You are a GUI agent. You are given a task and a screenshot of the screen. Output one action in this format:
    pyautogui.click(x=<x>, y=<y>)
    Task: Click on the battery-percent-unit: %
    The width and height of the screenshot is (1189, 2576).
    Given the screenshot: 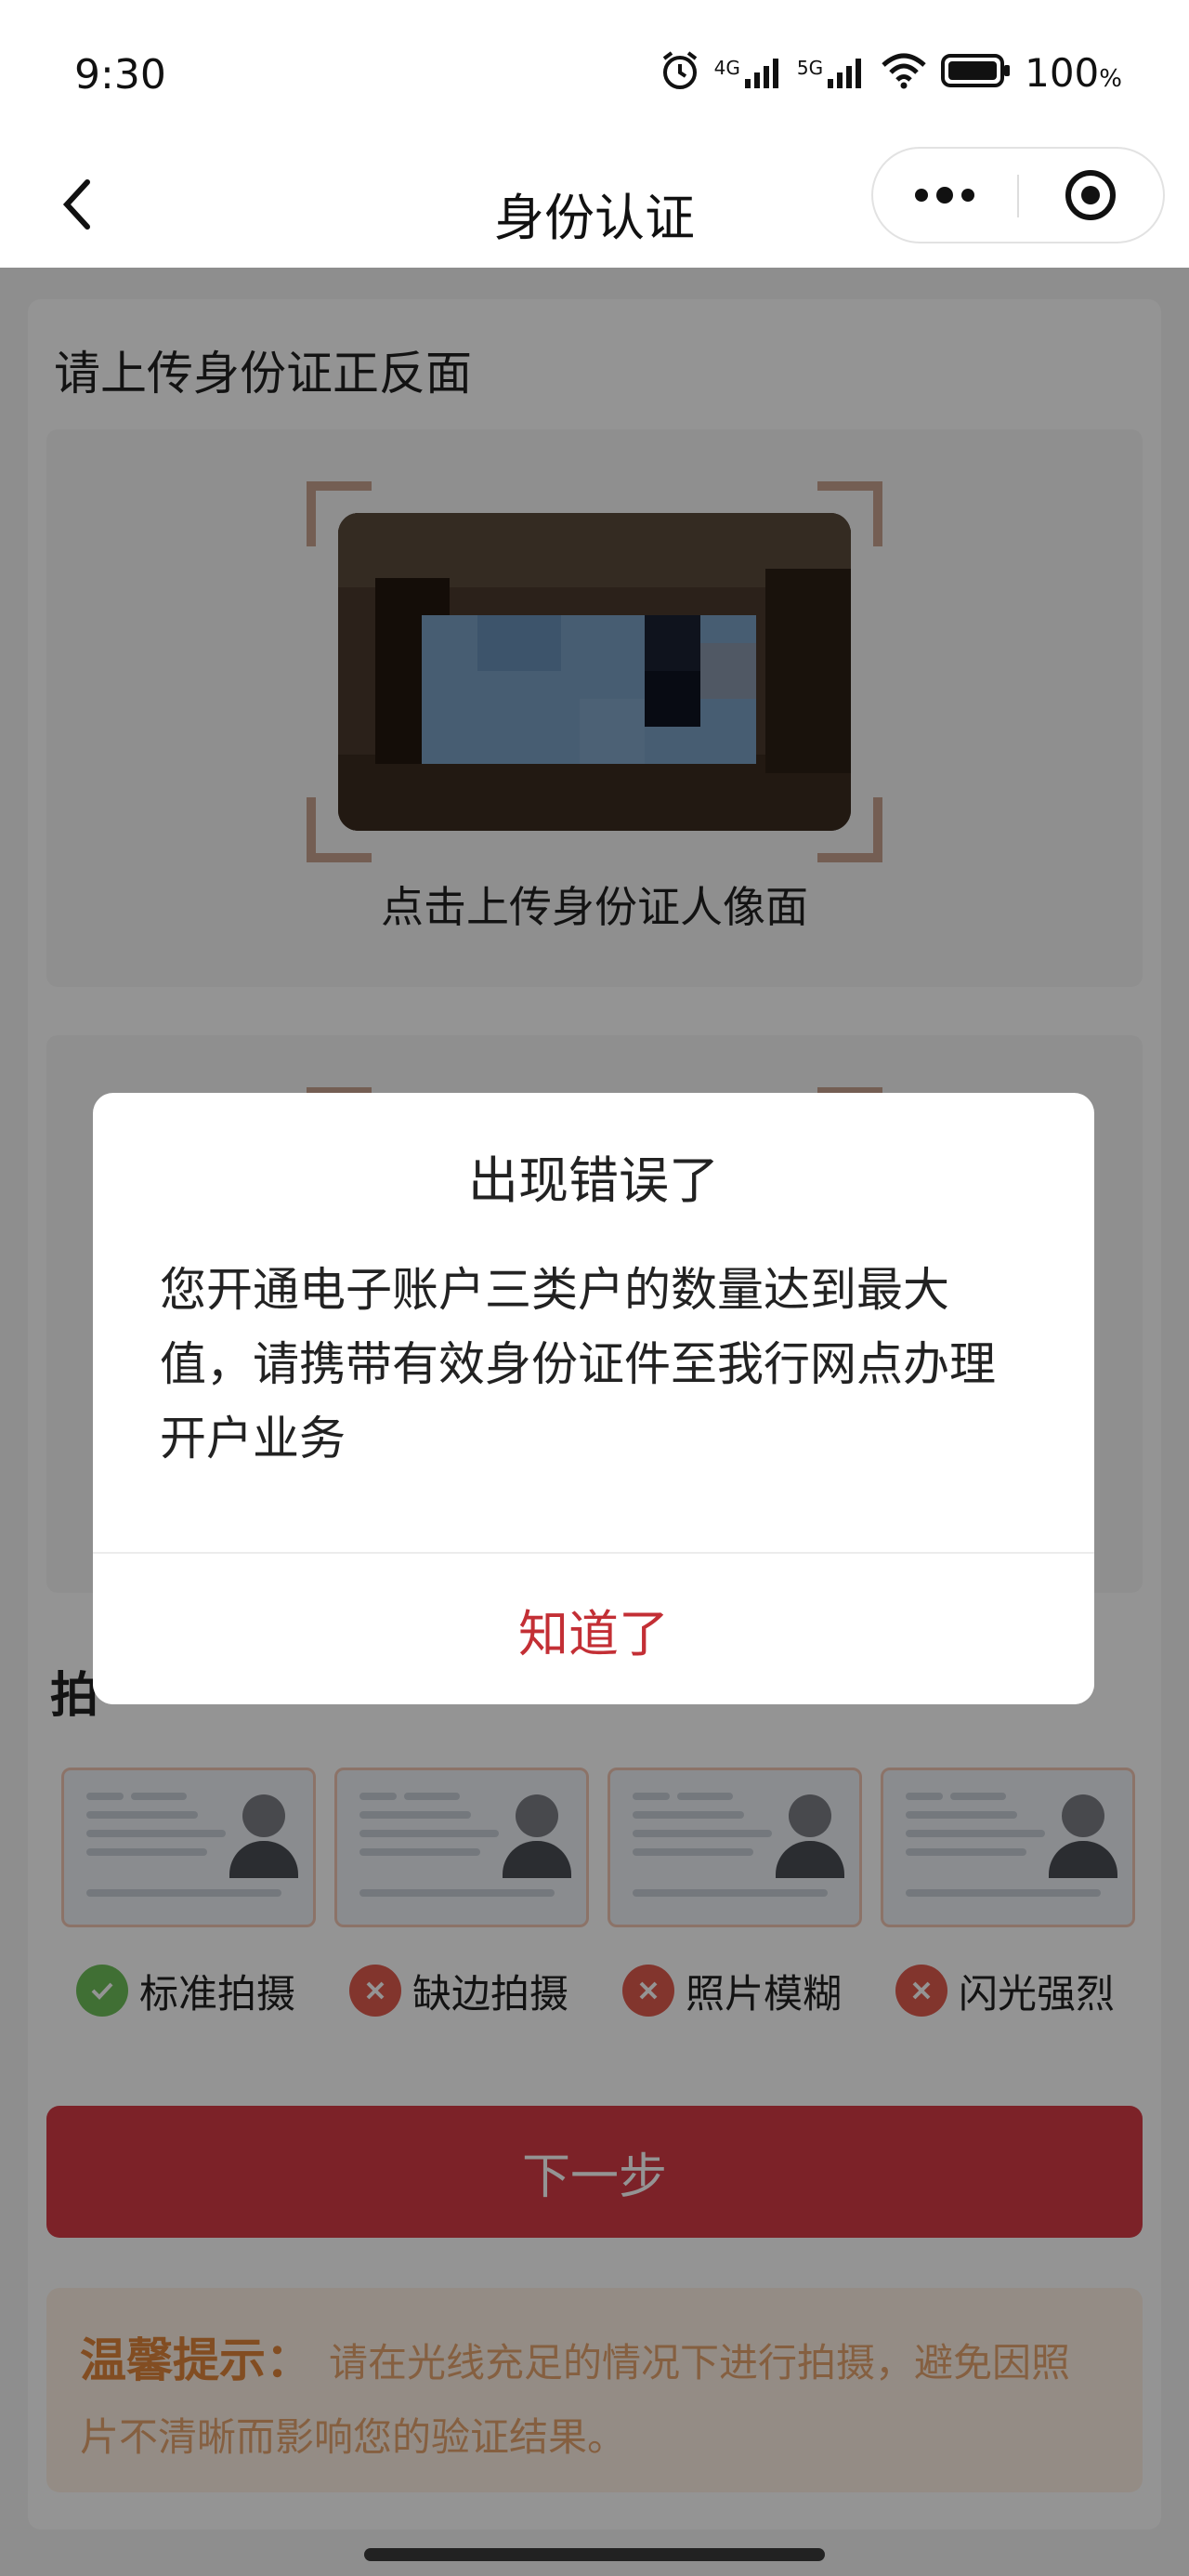 What is the action you would take?
    pyautogui.click(x=1110, y=78)
    